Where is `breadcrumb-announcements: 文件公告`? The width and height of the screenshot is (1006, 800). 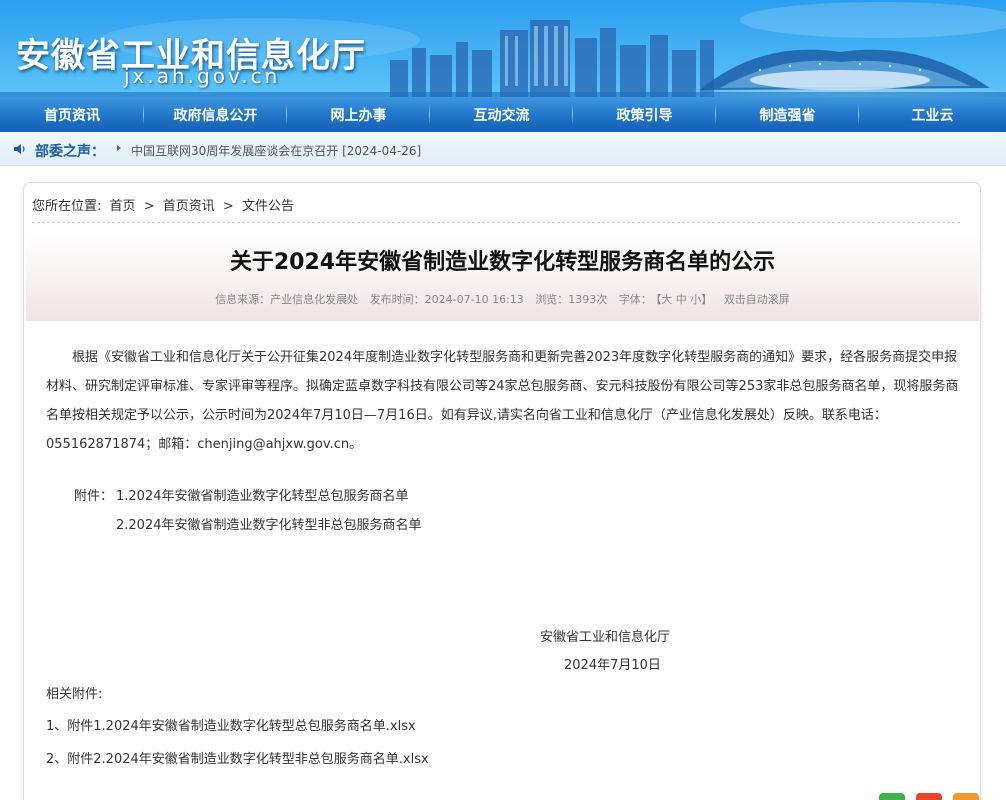
breadcrumb-announcements: 文件公告 is located at coordinates (268, 206).